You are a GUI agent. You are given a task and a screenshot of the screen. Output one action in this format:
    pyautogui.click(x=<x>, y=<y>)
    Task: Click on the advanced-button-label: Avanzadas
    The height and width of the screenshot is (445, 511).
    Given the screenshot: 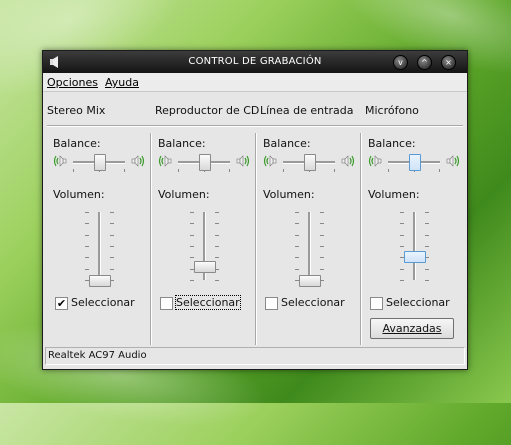 What is the action you would take?
    pyautogui.click(x=412, y=328)
    